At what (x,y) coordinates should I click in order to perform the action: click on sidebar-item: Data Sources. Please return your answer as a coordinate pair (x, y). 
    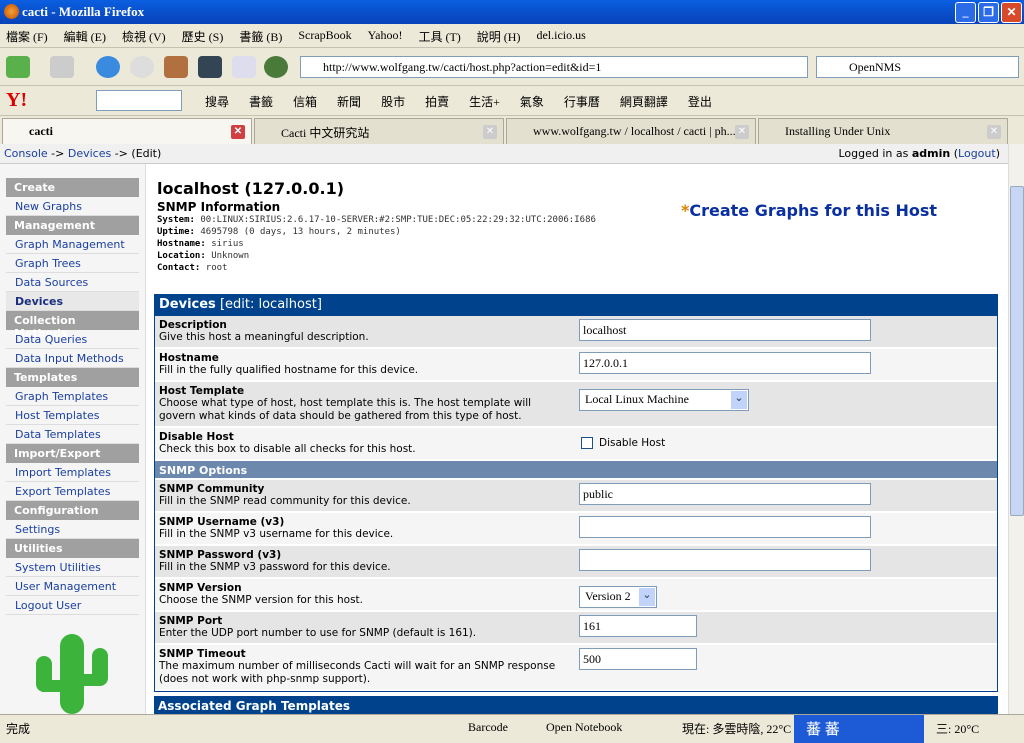
    Looking at the image, I should click on (72, 282).